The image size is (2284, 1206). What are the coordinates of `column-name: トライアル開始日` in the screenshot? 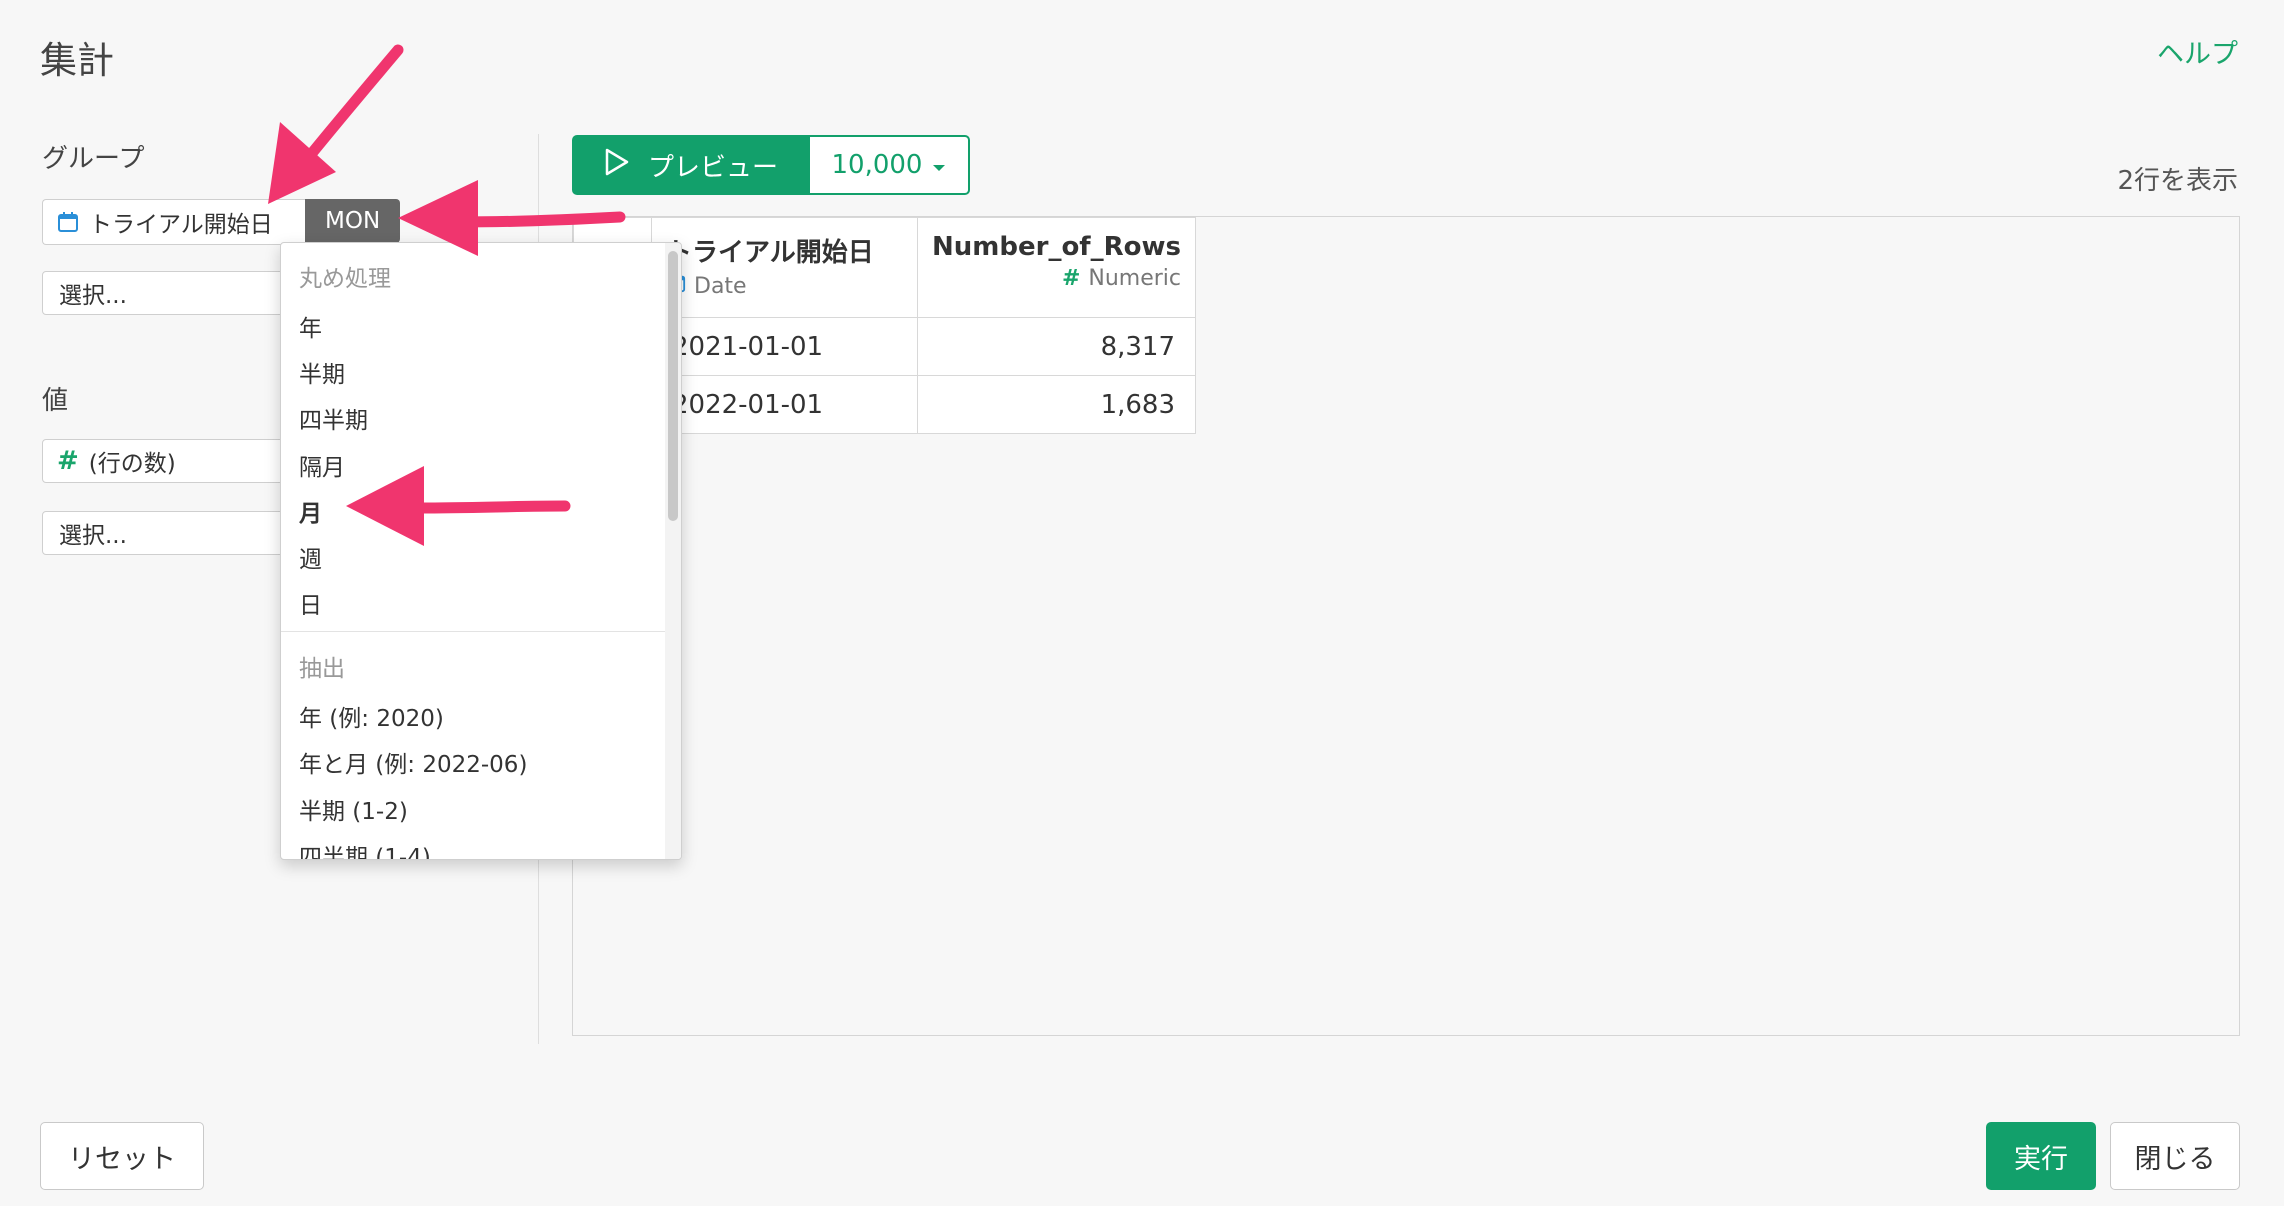 It's located at (770, 253).